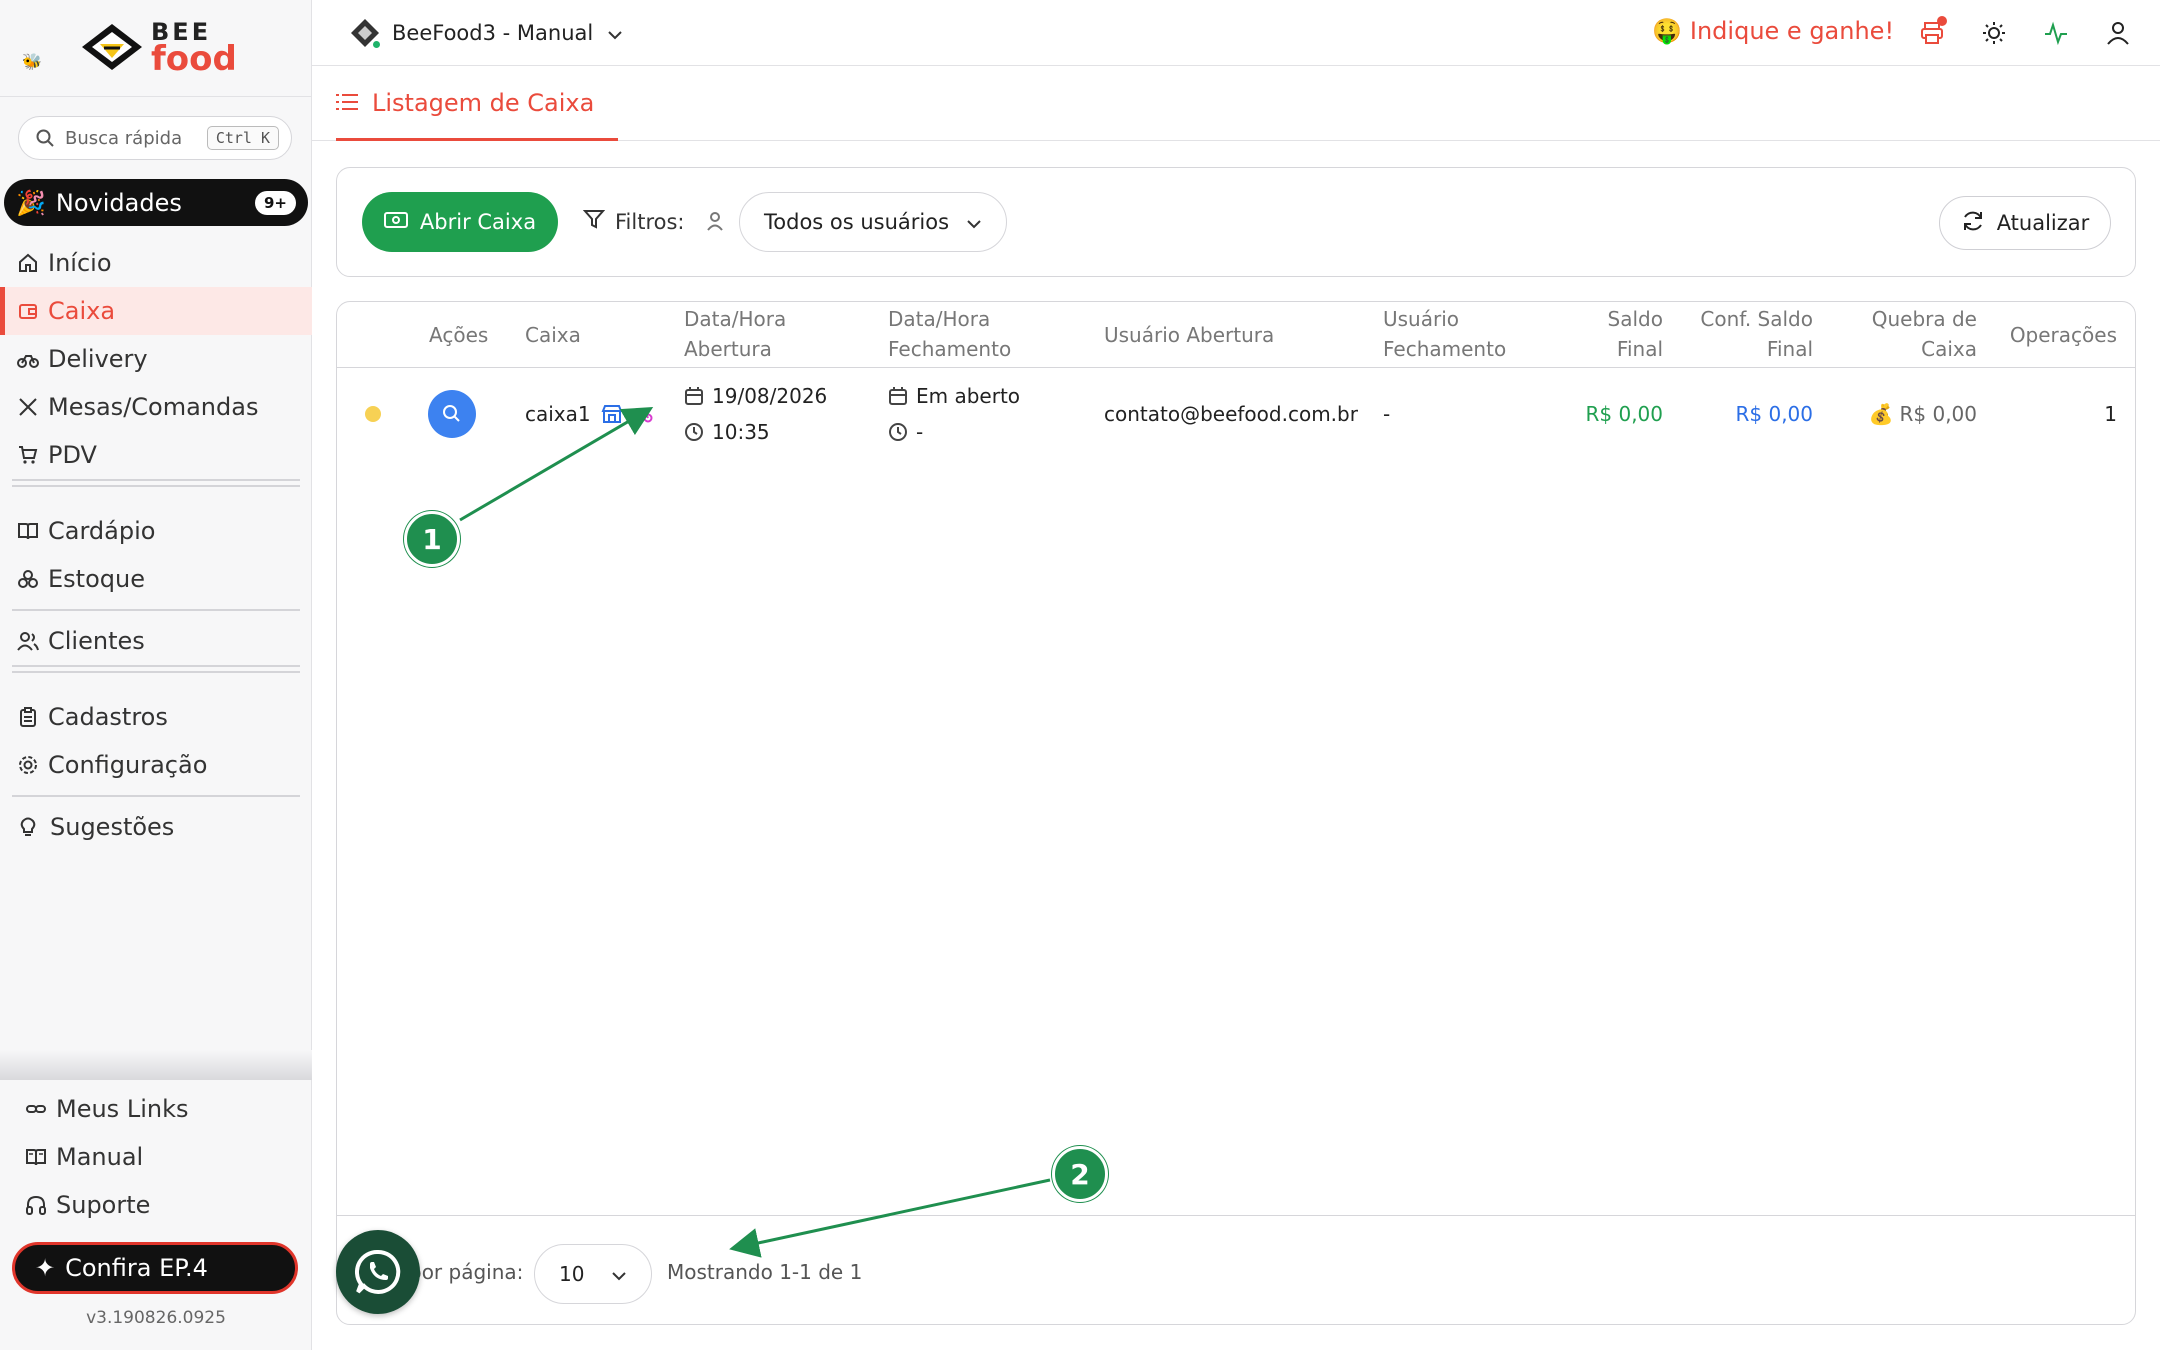  Describe the element at coordinates (376, 44) in the screenshot. I see `online-status-icon` at that location.